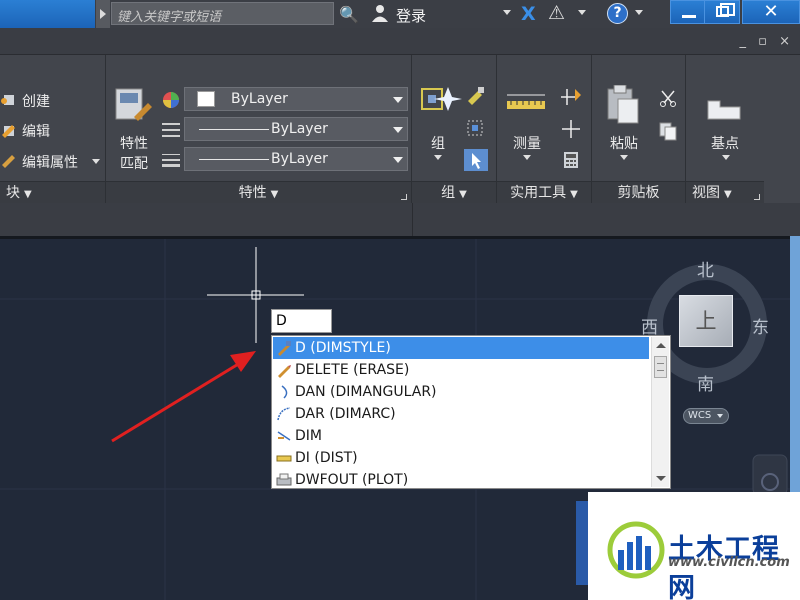 This screenshot has width=800, height=600. What do you see at coordinates (96, 161) in the screenshot?
I see `edit-attribute-dropdown-icon` at bounding box center [96, 161].